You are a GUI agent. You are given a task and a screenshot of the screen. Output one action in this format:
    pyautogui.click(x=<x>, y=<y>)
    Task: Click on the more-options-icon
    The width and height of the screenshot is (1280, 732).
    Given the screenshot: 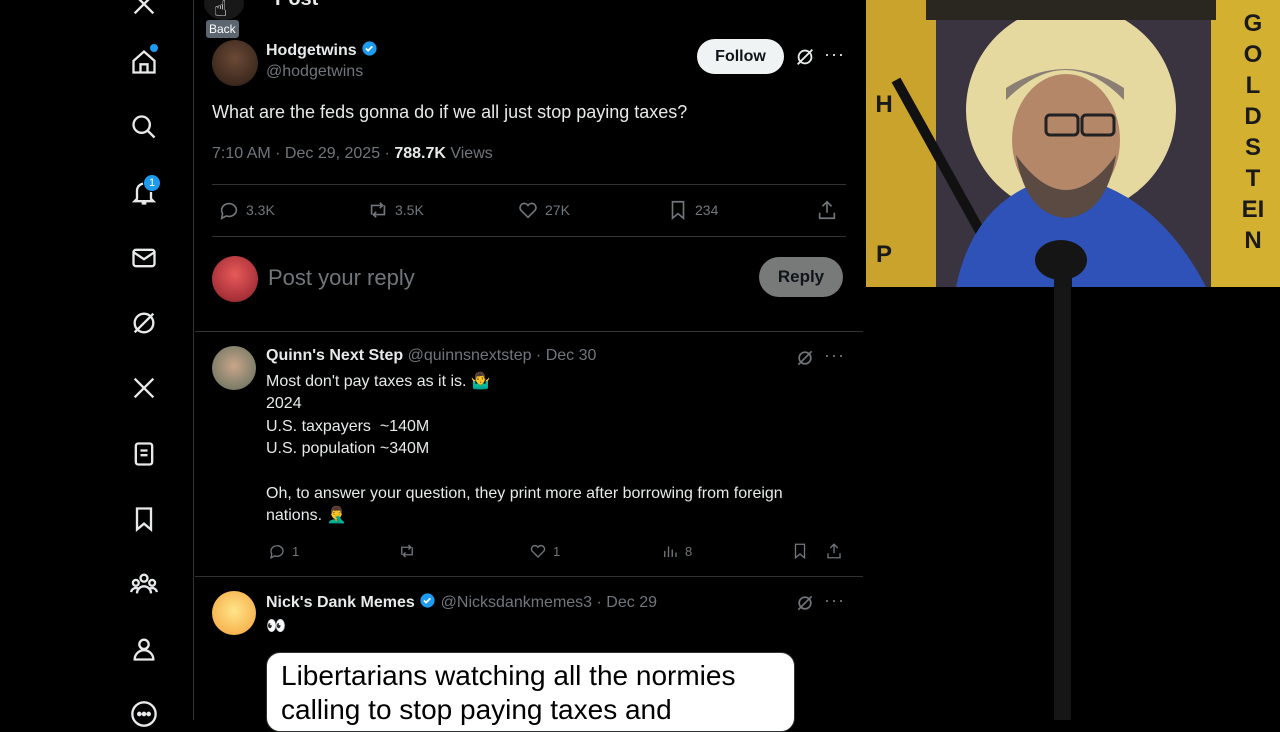 What is the action you would take?
    pyautogui.click(x=144, y=714)
    